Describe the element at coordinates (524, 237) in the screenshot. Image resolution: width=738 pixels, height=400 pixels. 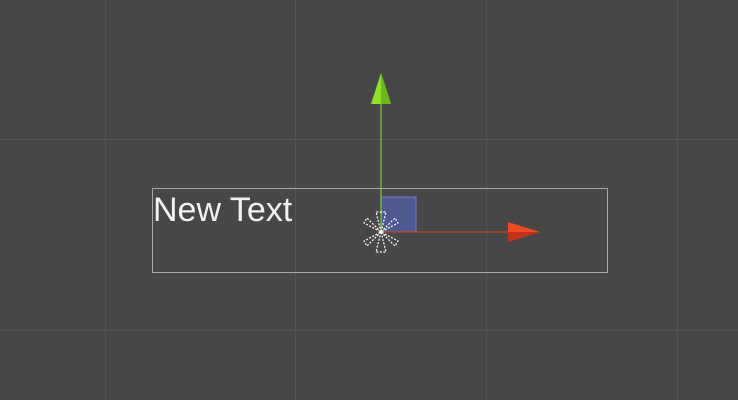
I see `x-axis-arrow-shade` at that location.